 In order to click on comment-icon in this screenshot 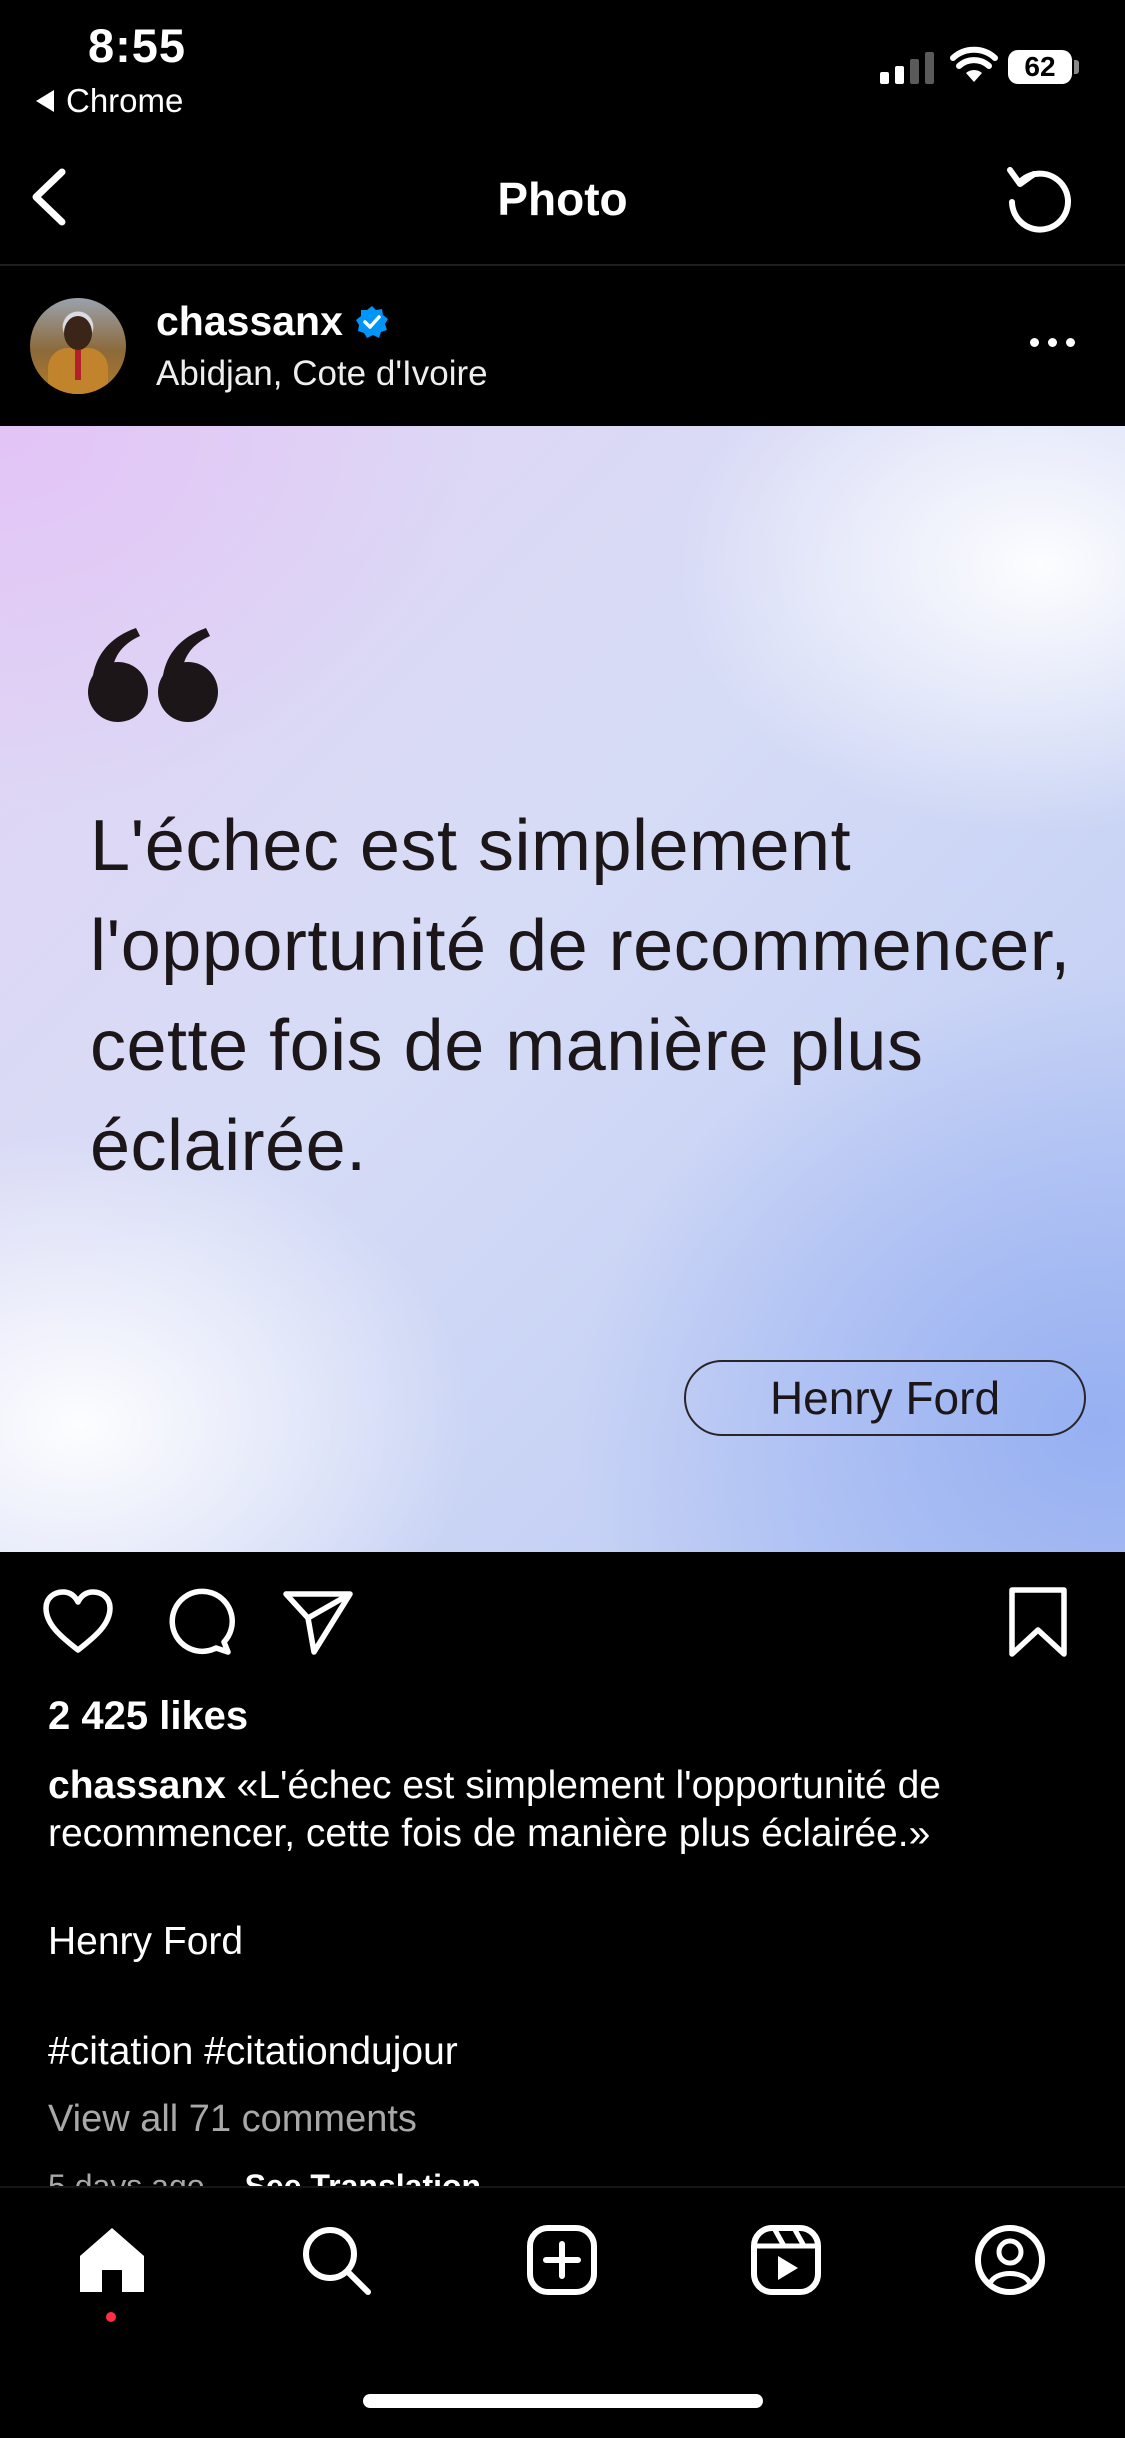, I will do `click(198, 1622)`.